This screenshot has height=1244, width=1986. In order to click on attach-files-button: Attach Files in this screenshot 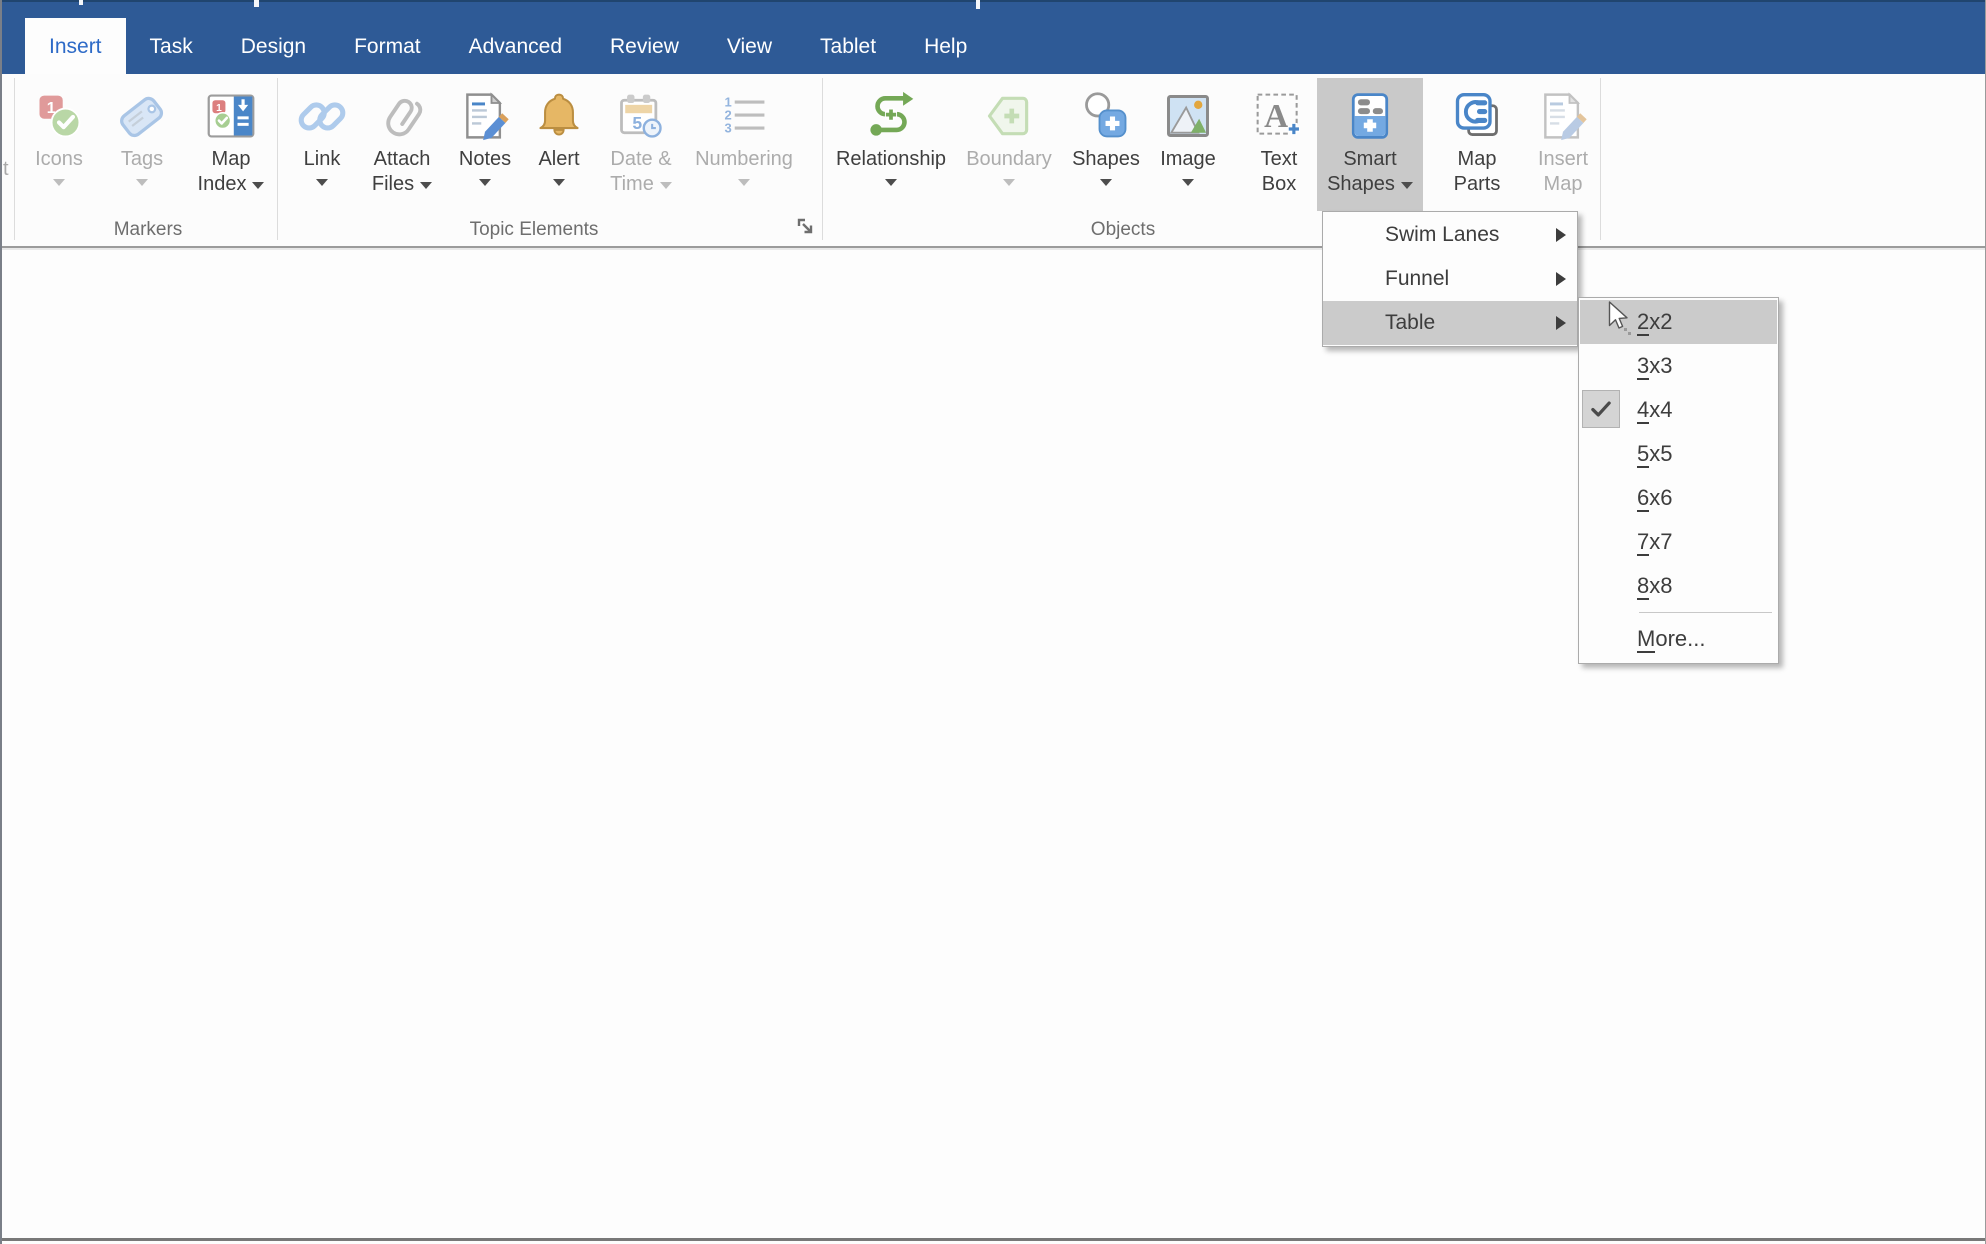, I will do `click(402, 144)`.